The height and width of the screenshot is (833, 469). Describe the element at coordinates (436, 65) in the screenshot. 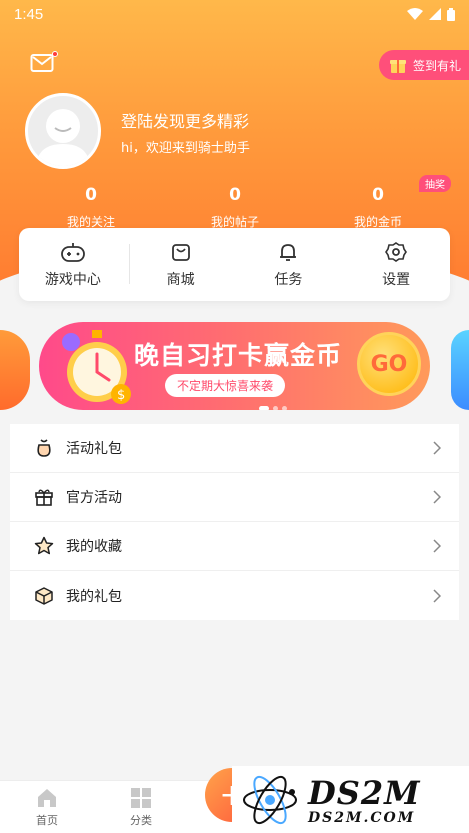

I see `checkin-label: 签到有礼` at that location.